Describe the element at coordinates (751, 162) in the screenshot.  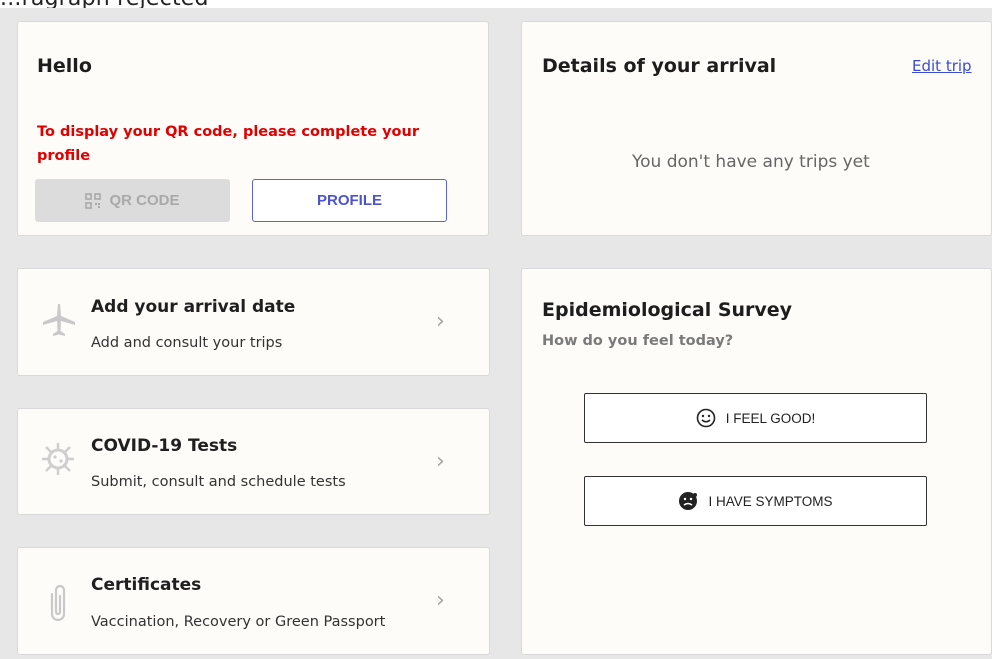
I see `no-trips-message: You don't have any trips yet` at that location.